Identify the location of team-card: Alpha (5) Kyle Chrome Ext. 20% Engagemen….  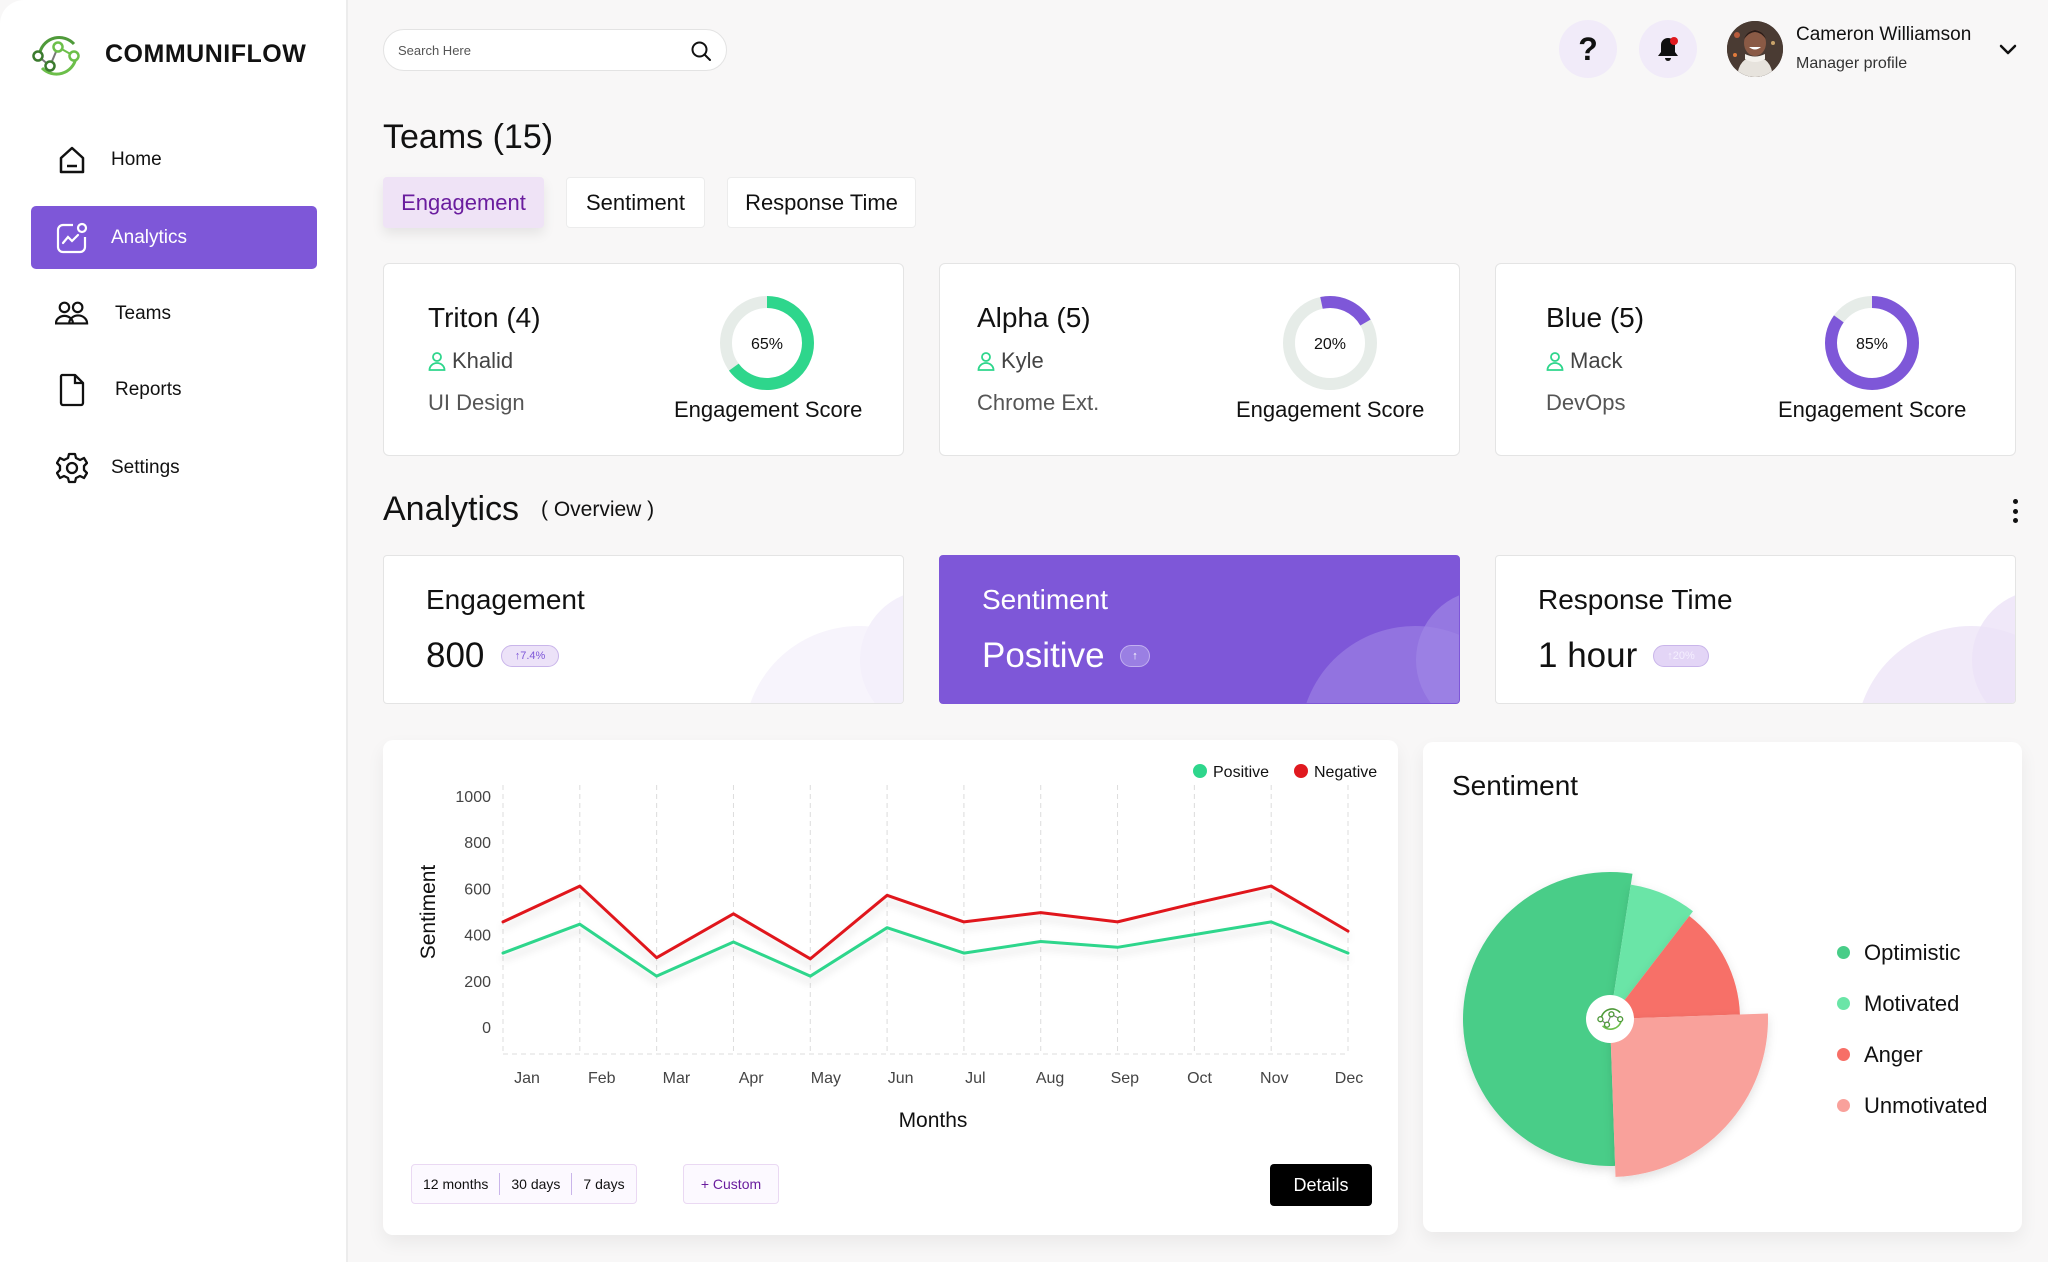
(1199, 359).